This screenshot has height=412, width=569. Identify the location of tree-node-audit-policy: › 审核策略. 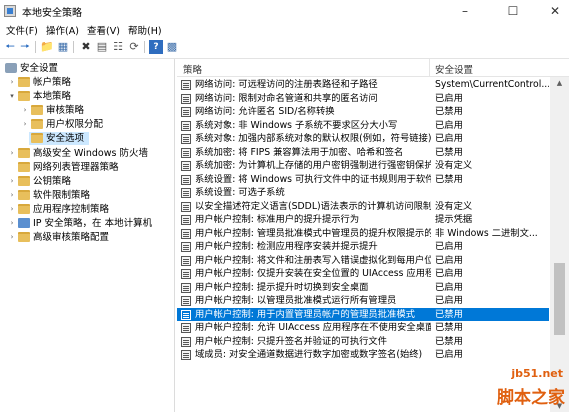
(87, 110).